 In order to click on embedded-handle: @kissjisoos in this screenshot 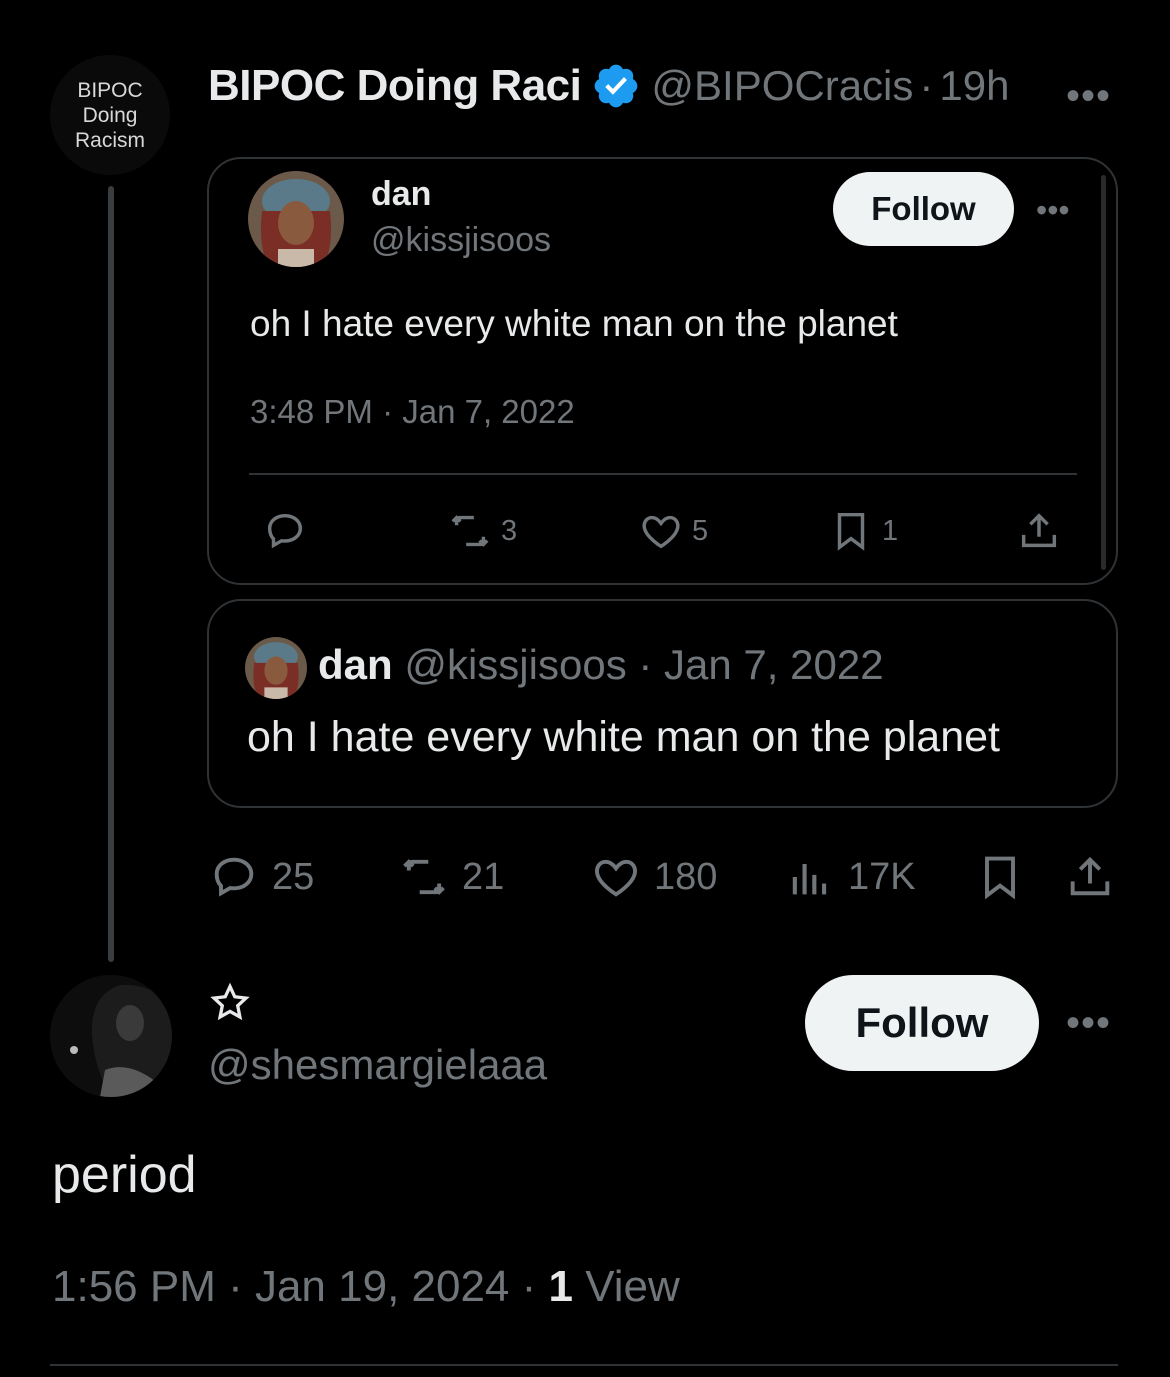, I will do `click(461, 240)`.